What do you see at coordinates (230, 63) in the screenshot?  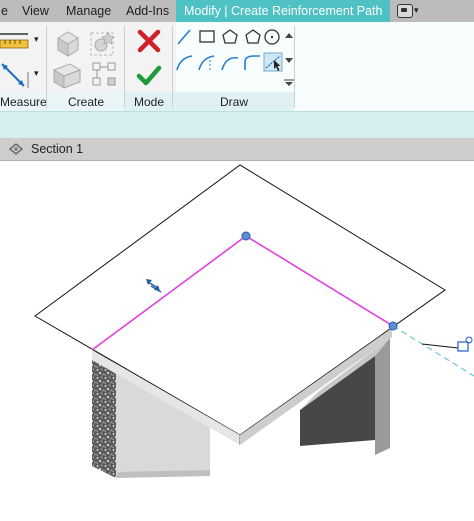 I see `tangent-end-arc-tool-icon` at bounding box center [230, 63].